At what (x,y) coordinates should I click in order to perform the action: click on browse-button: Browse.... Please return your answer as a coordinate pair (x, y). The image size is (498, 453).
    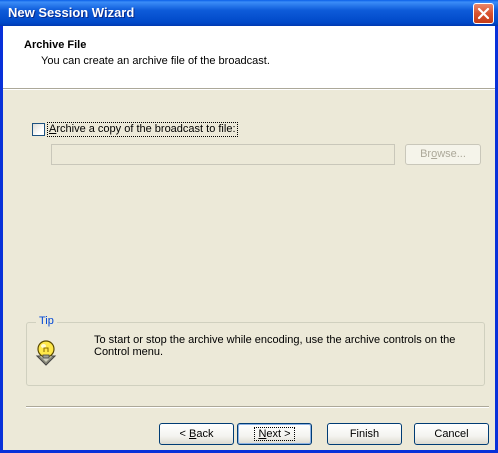
    Looking at the image, I should click on (443, 154).